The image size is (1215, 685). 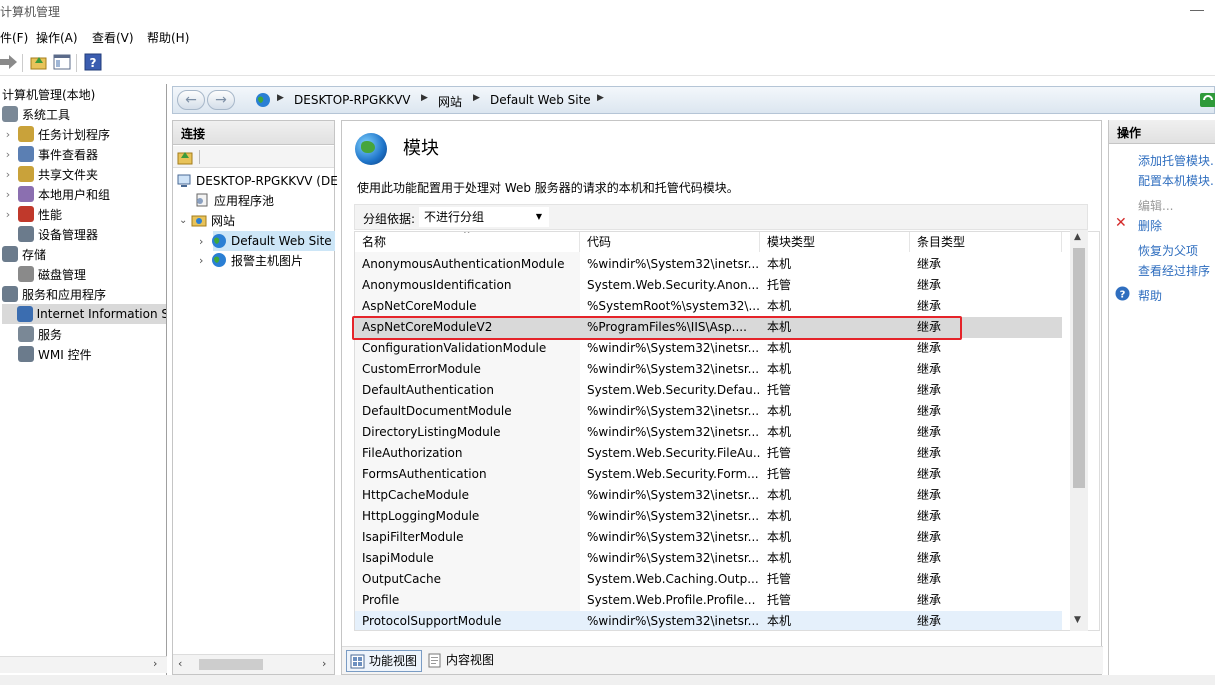 What do you see at coordinates (234, 200) in the screenshot?
I see `conn-item-app-pools: 应用程序池` at bounding box center [234, 200].